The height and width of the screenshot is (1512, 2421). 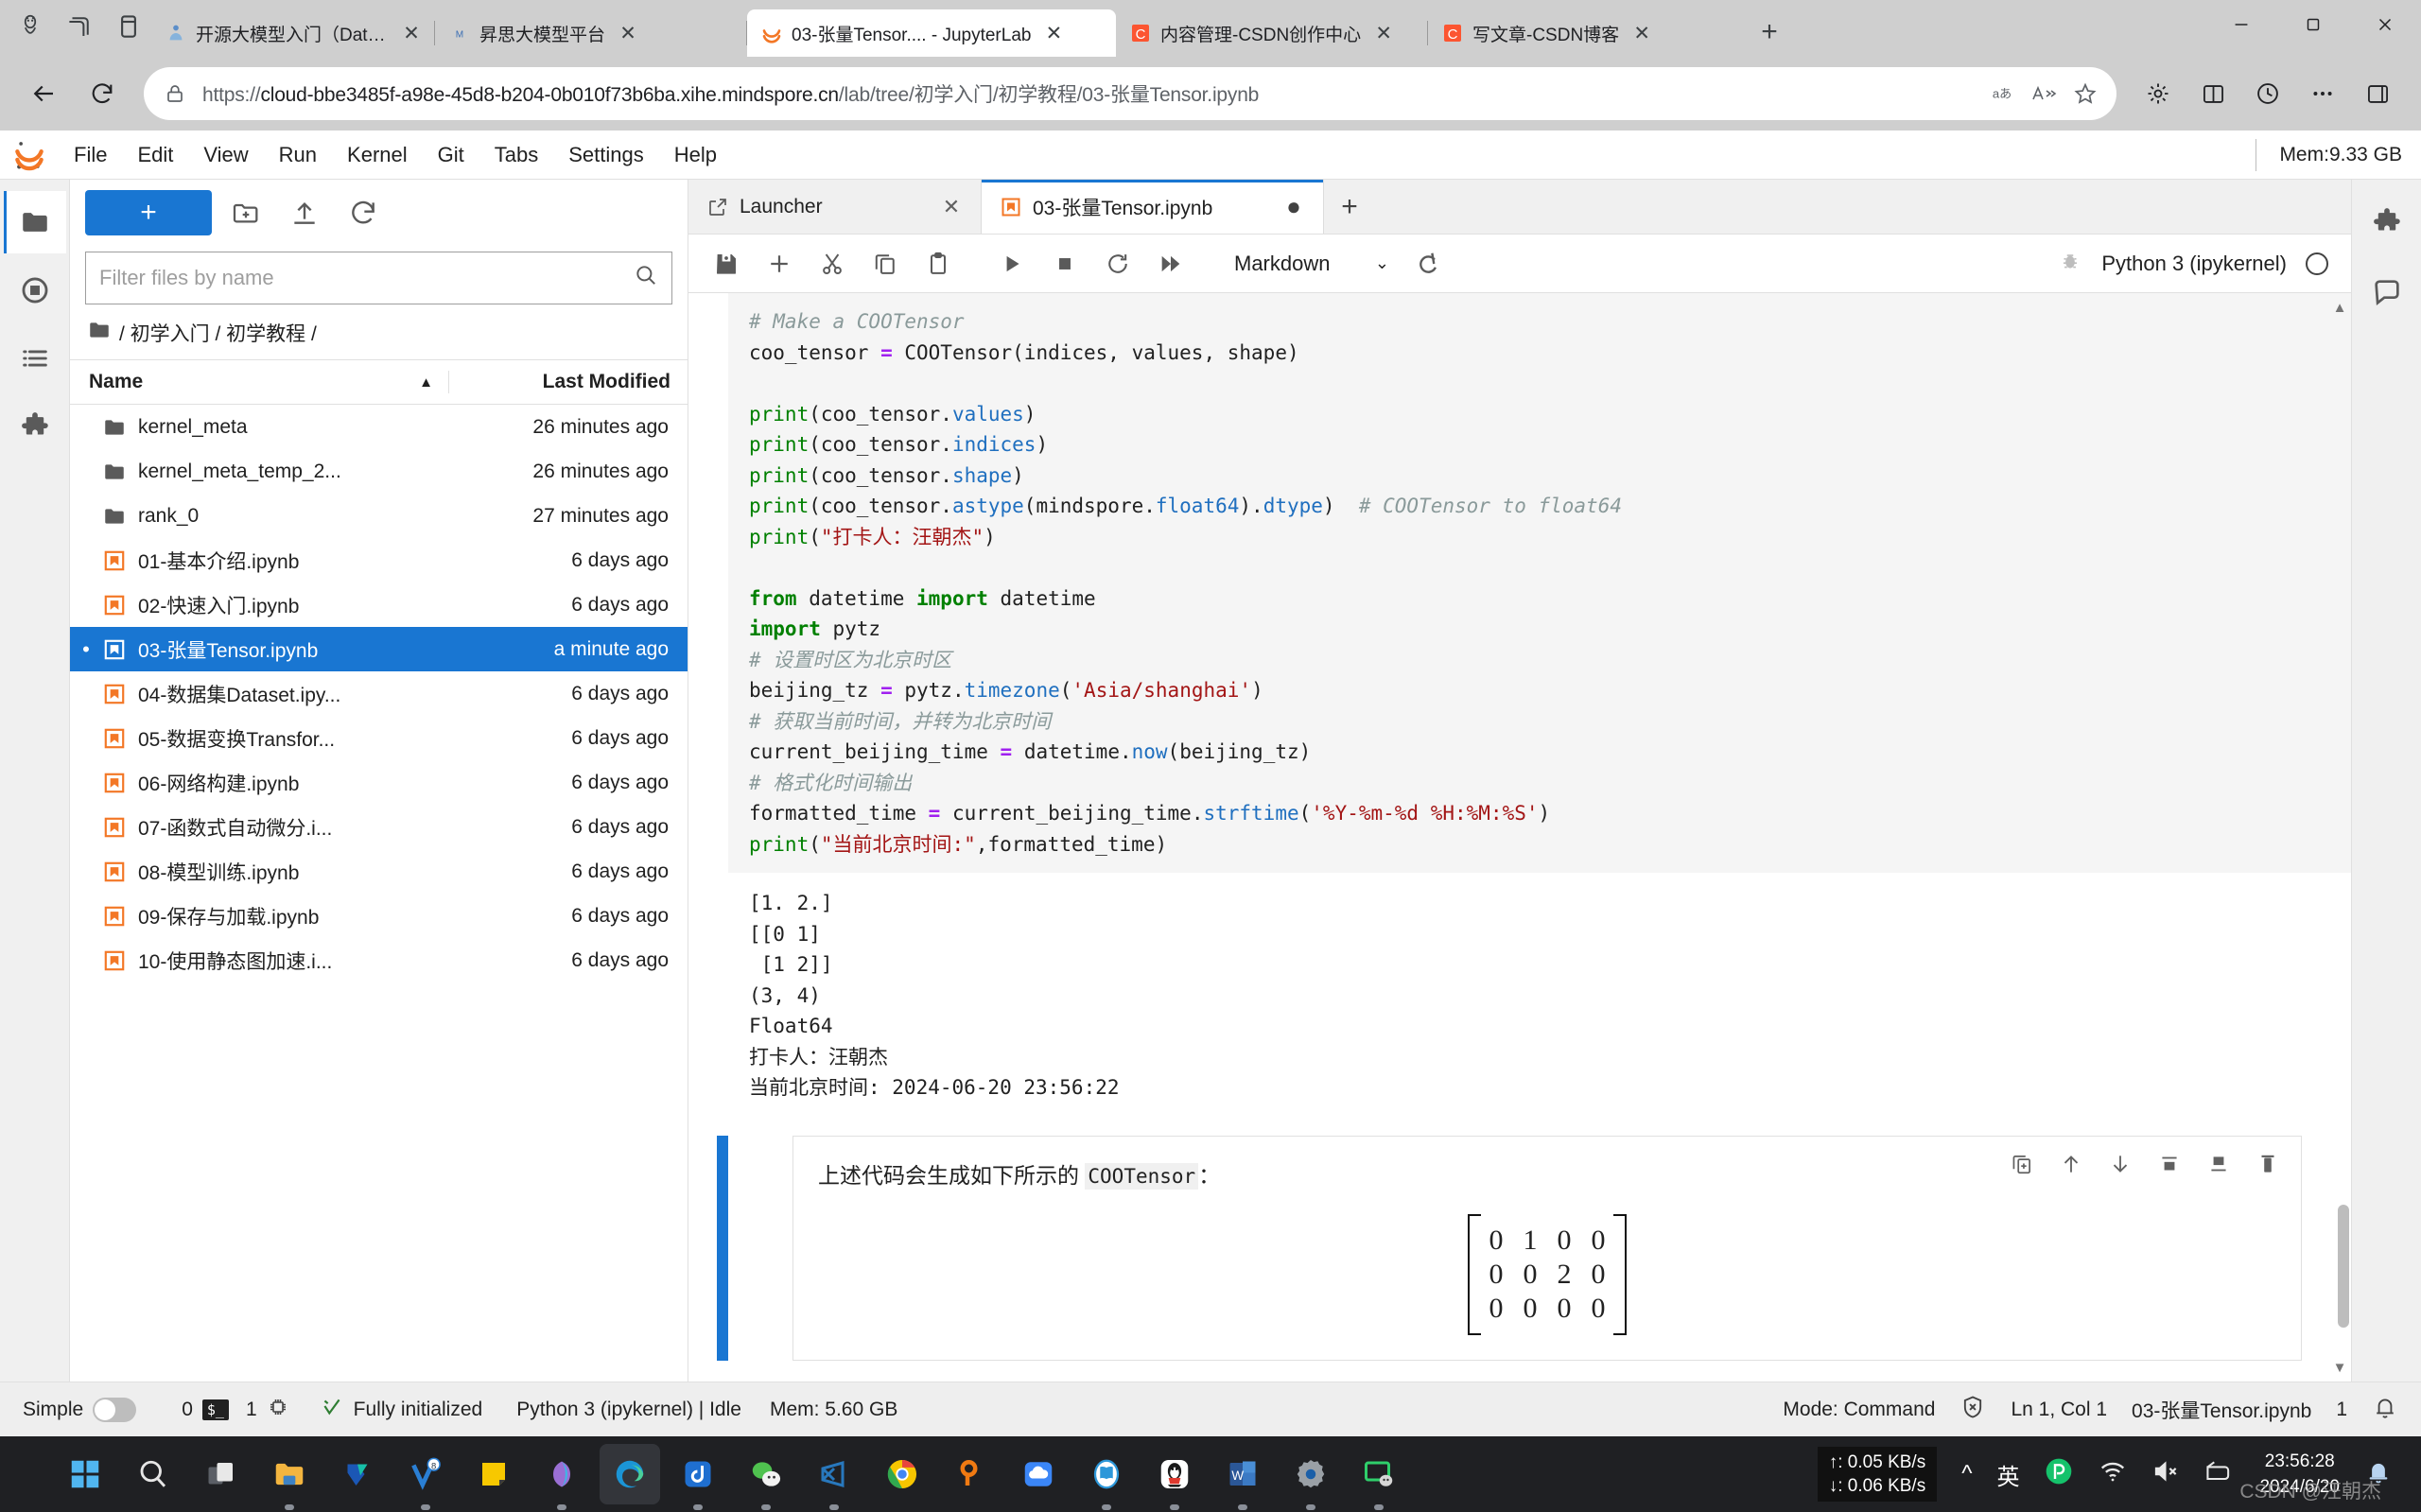 I want to click on browser-tab-close-2: ✕, so click(x=1053, y=33).